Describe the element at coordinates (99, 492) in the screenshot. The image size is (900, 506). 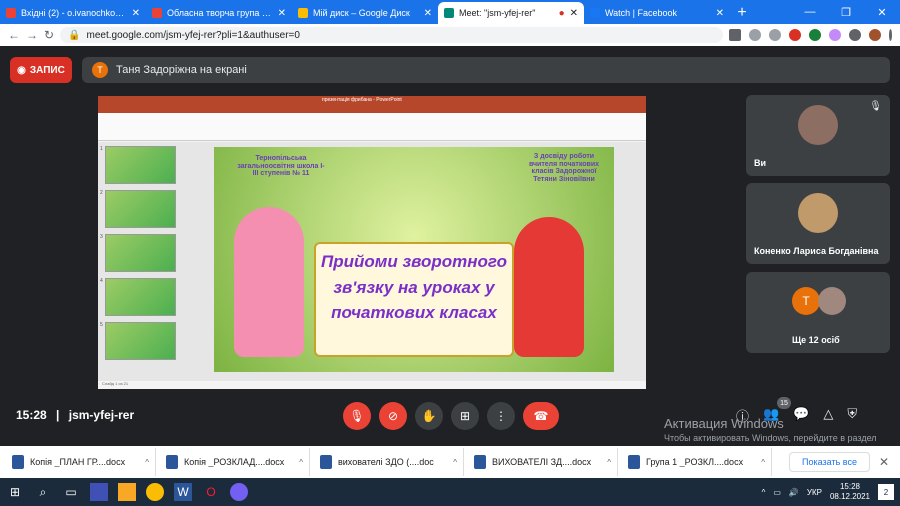
I see `save-icon` at that location.